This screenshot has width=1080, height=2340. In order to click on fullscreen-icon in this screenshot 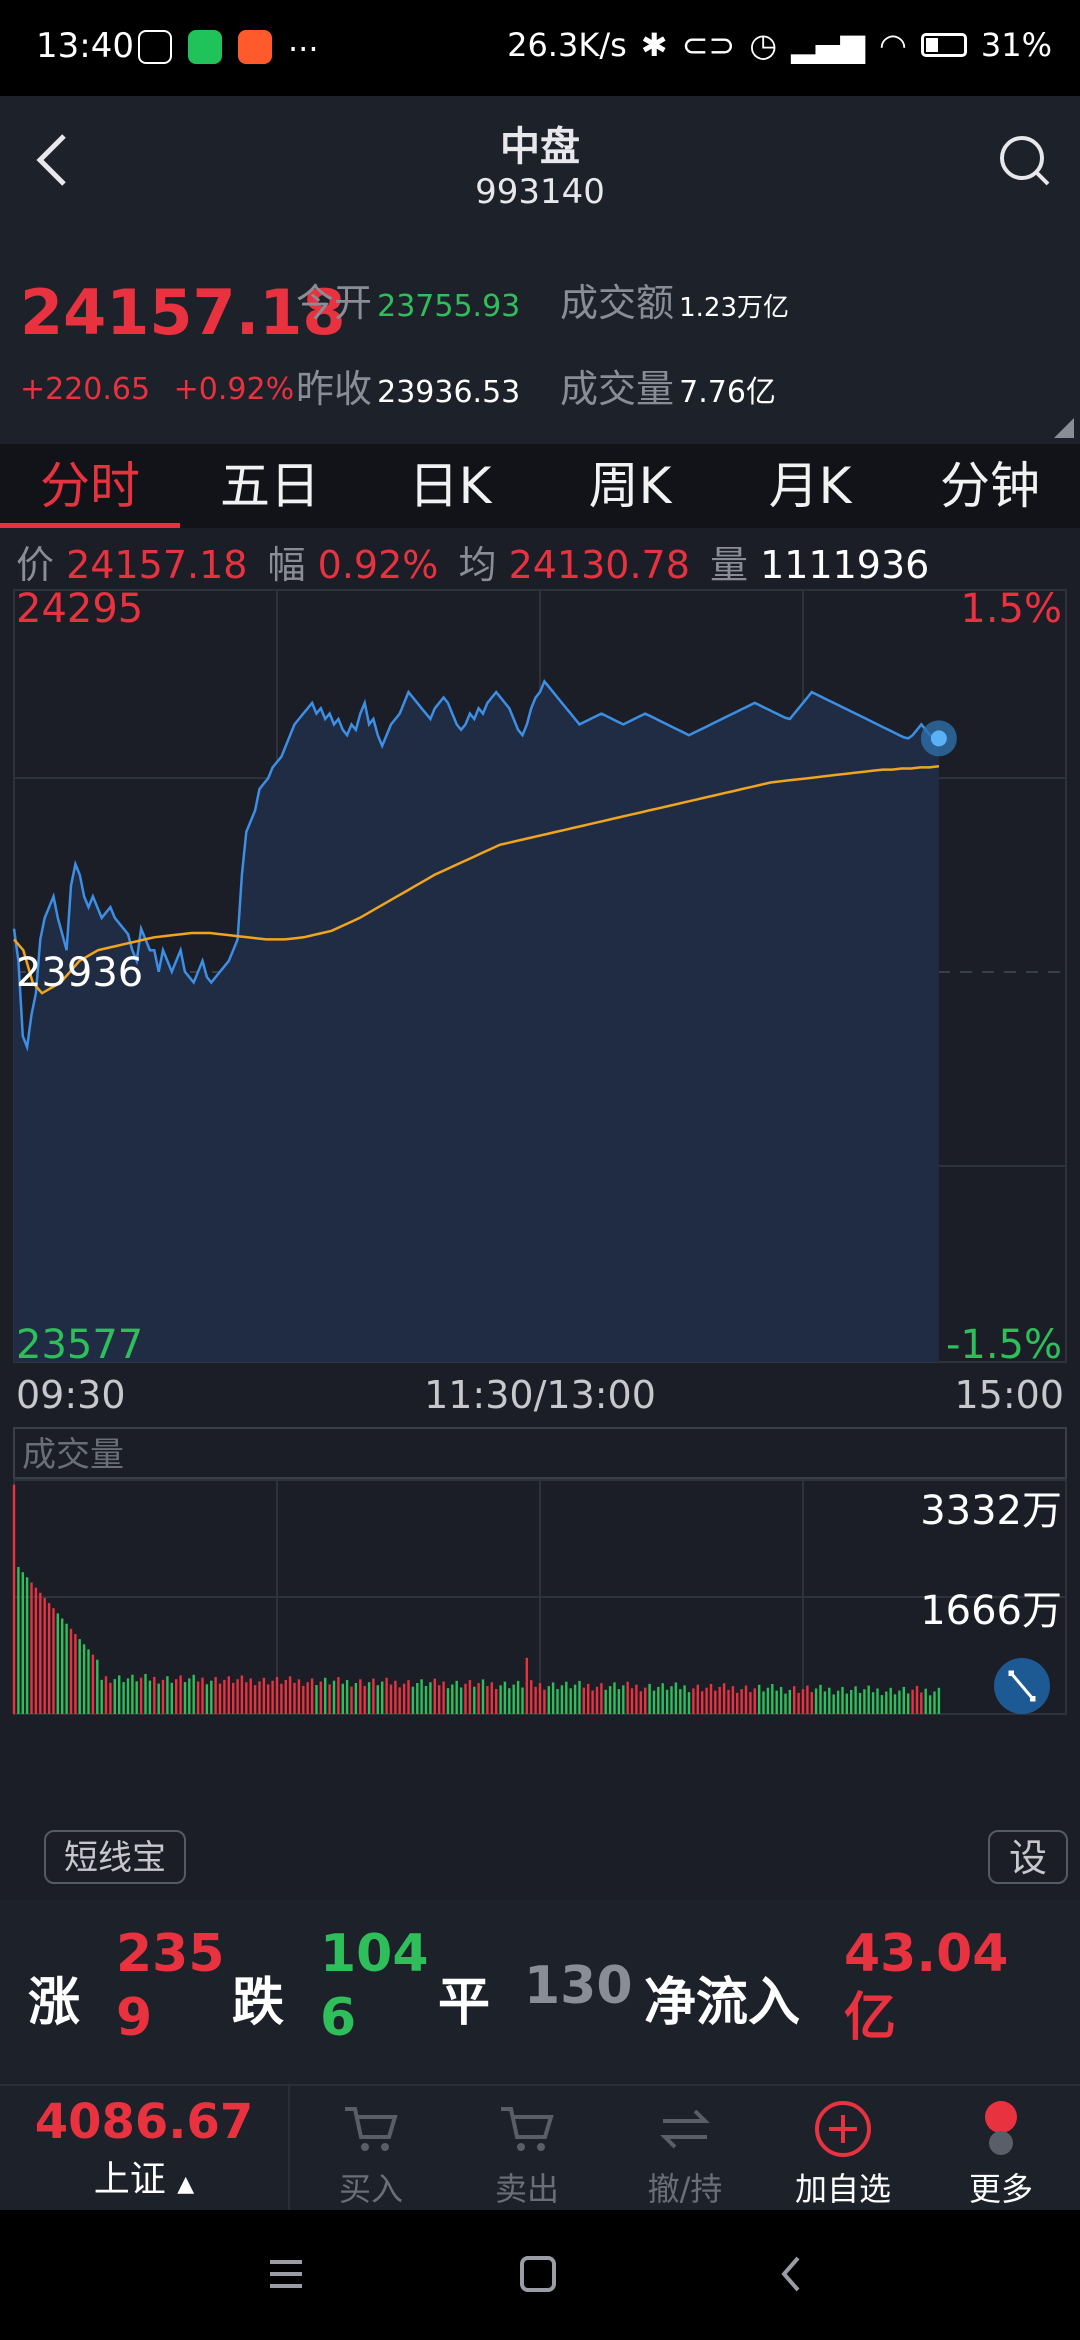, I will do `click(1022, 1686)`.